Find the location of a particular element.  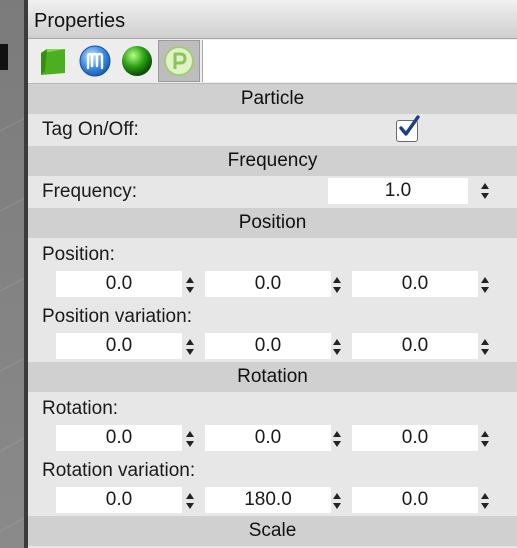

rotation-fields: 0.0 0.0 0.0 is located at coordinates (272, 438).